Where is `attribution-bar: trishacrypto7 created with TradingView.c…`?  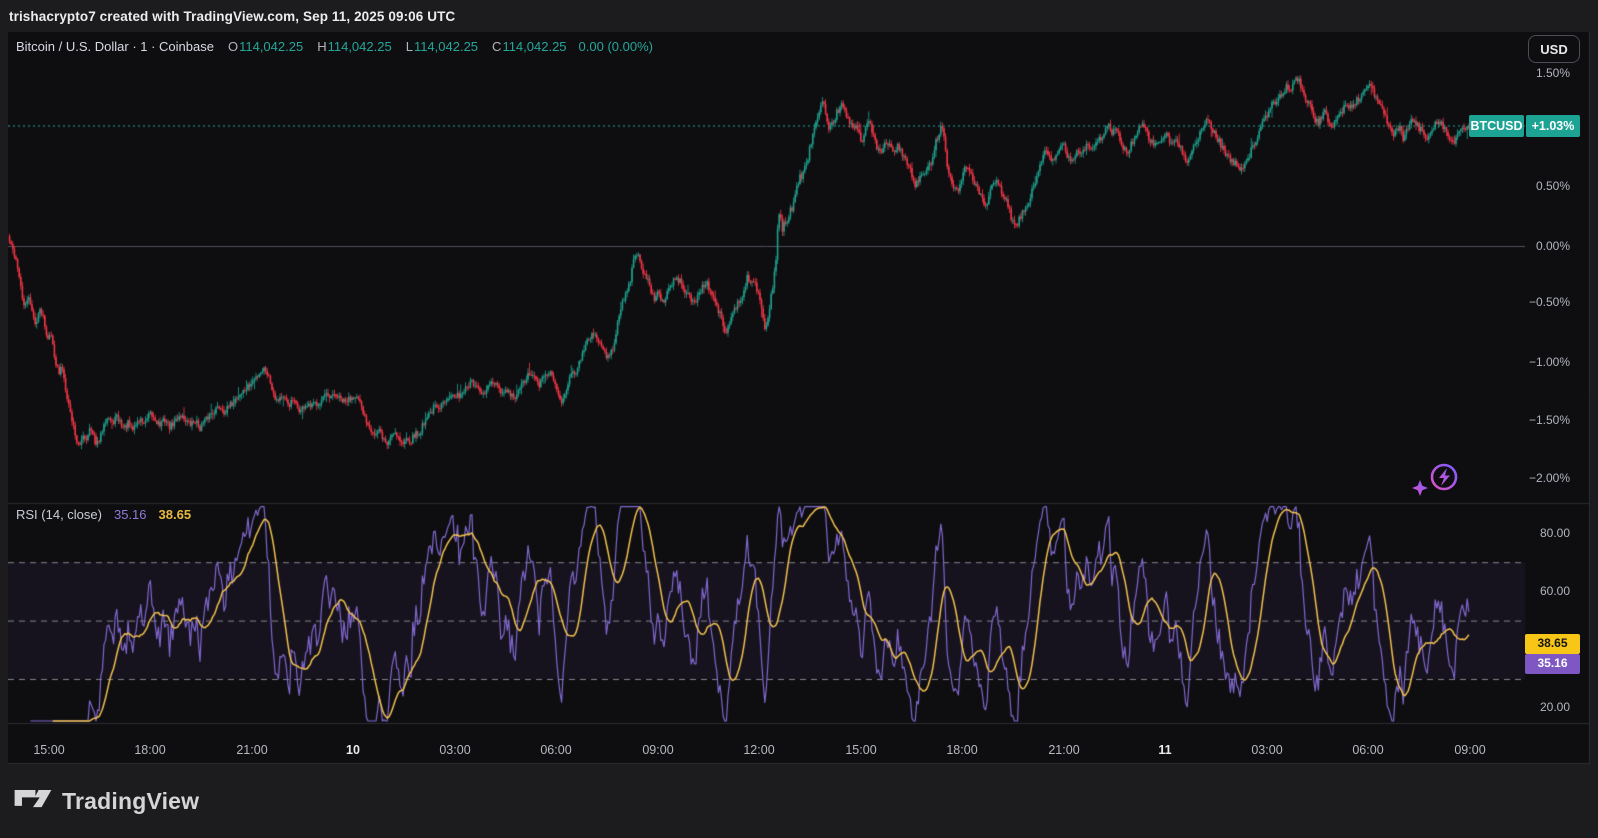 attribution-bar: trishacrypto7 created with TradingView.c… is located at coordinates (799, 16).